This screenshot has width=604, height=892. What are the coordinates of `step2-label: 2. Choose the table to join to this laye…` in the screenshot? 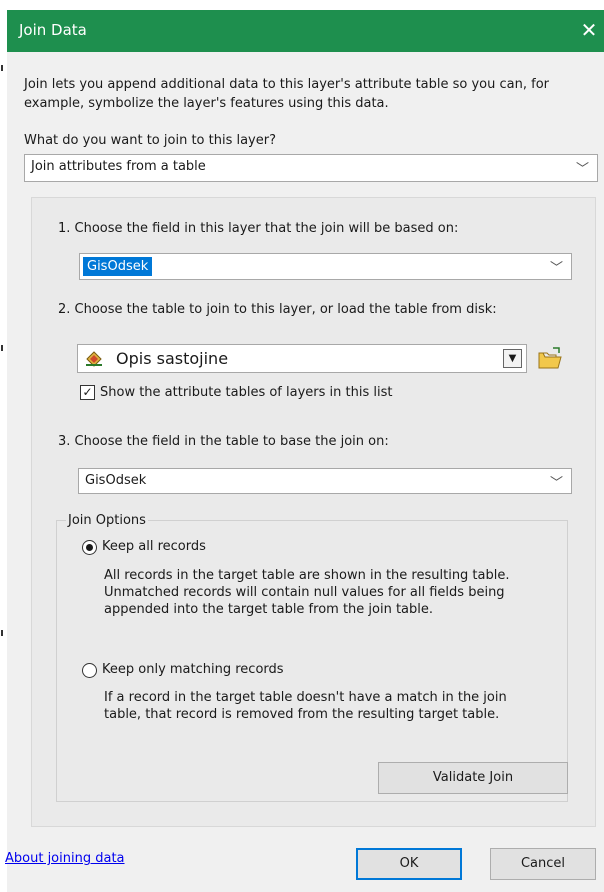 It's located at (277, 309).